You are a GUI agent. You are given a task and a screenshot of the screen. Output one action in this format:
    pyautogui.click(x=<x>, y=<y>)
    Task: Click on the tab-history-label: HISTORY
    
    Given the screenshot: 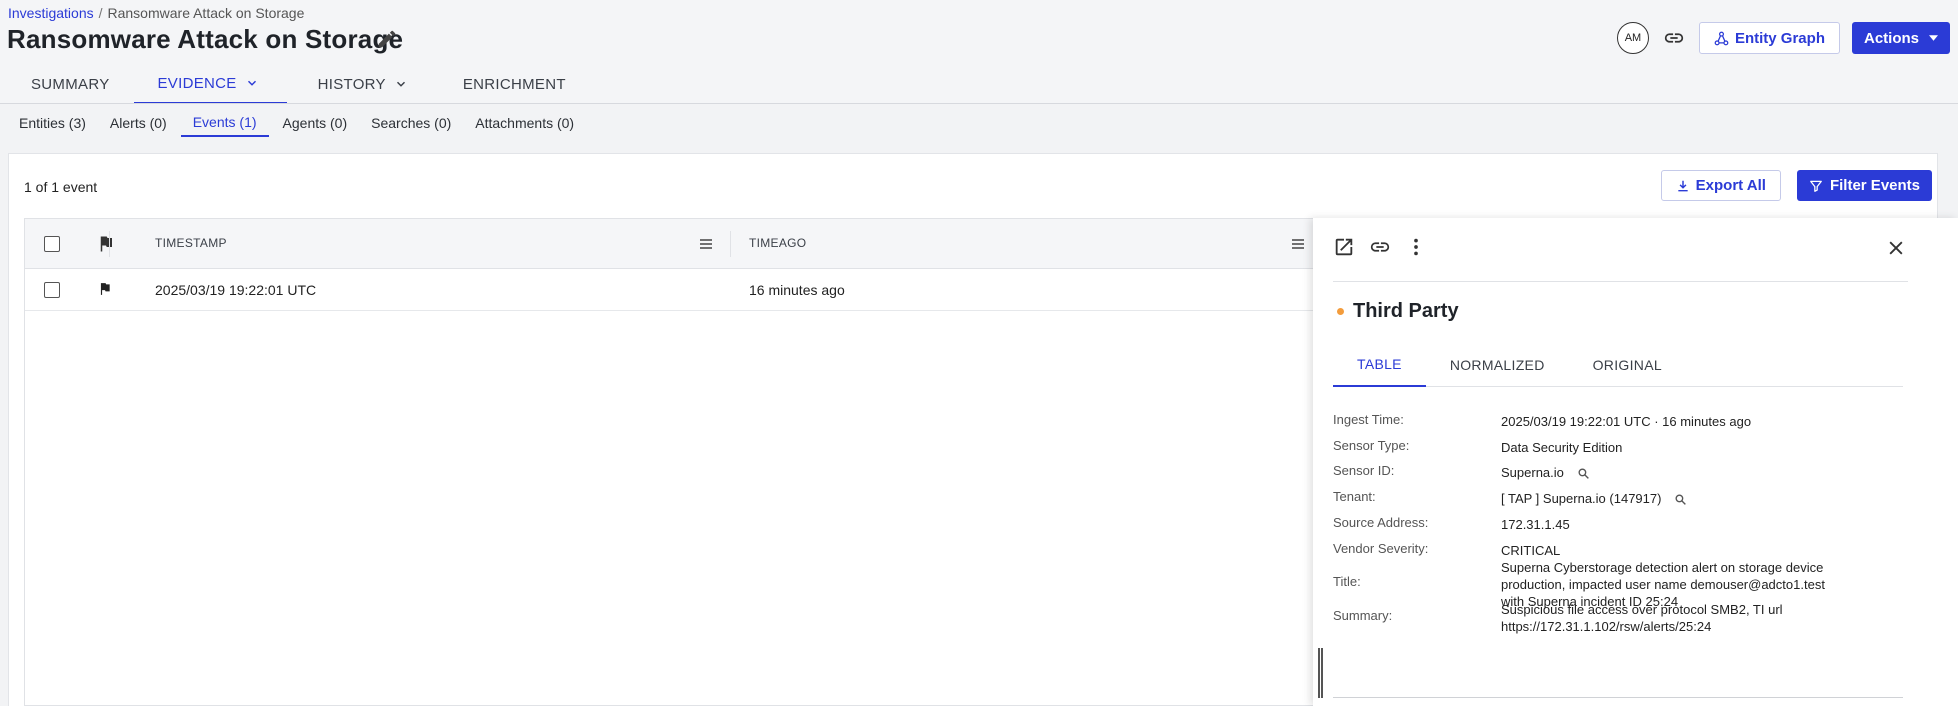 What is the action you would take?
    pyautogui.click(x=351, y=84)
    